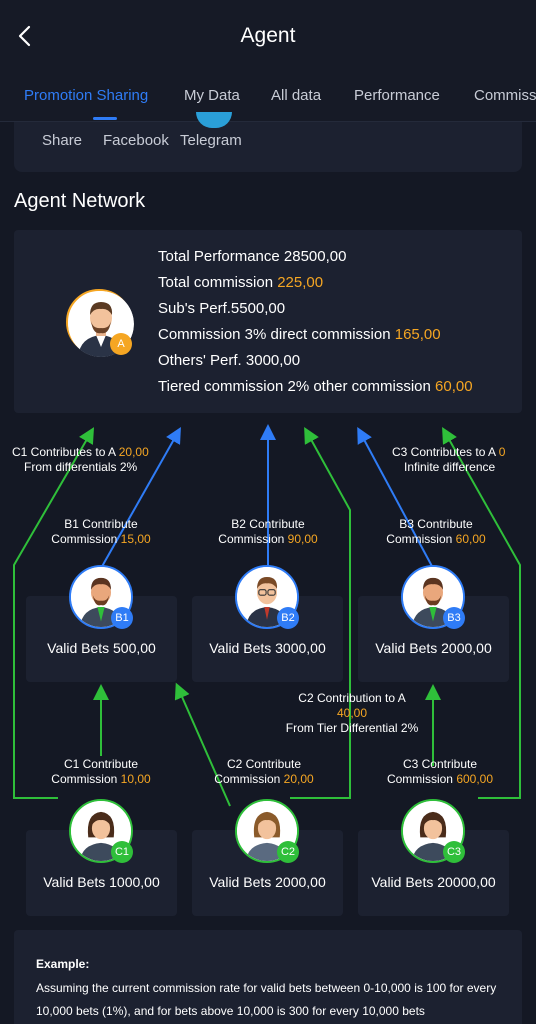 Image resolution: width=536 pixels, height=1024 pixels. What do you see at coordinates (397, 95) in the screenshot?
I see `tab-performance: Performance` at bounding box center [397, 95].